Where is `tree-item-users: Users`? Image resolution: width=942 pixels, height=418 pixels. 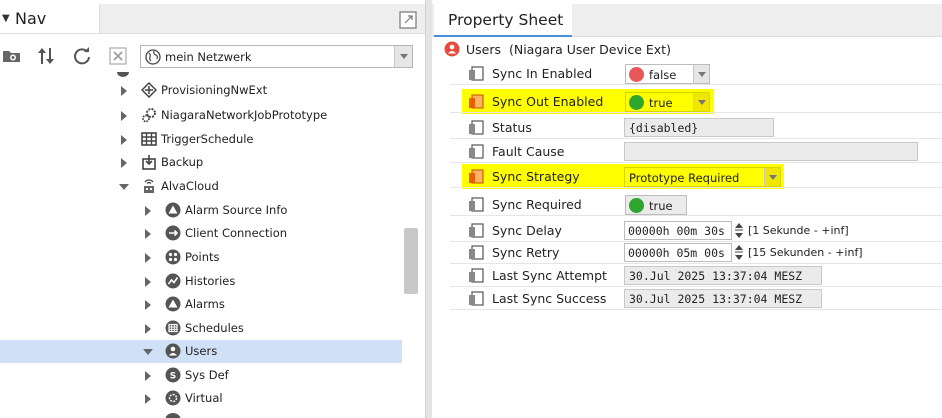 tree-item-users: Users is located at coordinates (201, 351).